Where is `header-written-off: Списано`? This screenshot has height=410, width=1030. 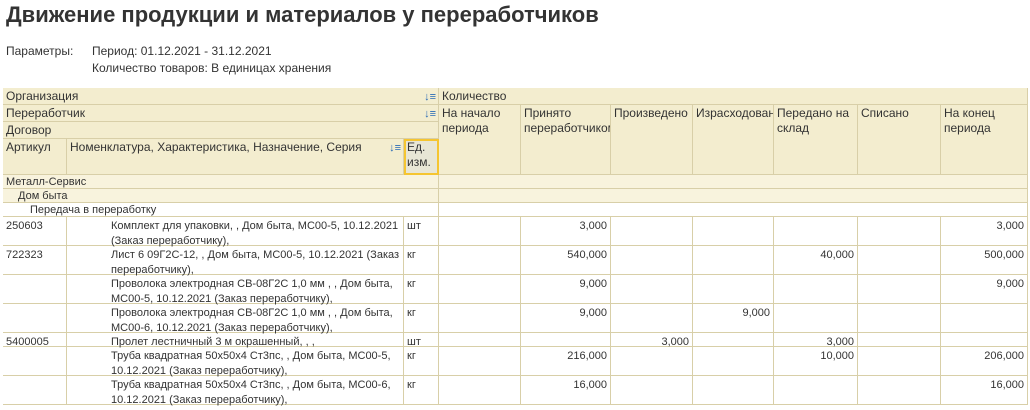
header-written-off: Списано is located at coordinates (899, 140).